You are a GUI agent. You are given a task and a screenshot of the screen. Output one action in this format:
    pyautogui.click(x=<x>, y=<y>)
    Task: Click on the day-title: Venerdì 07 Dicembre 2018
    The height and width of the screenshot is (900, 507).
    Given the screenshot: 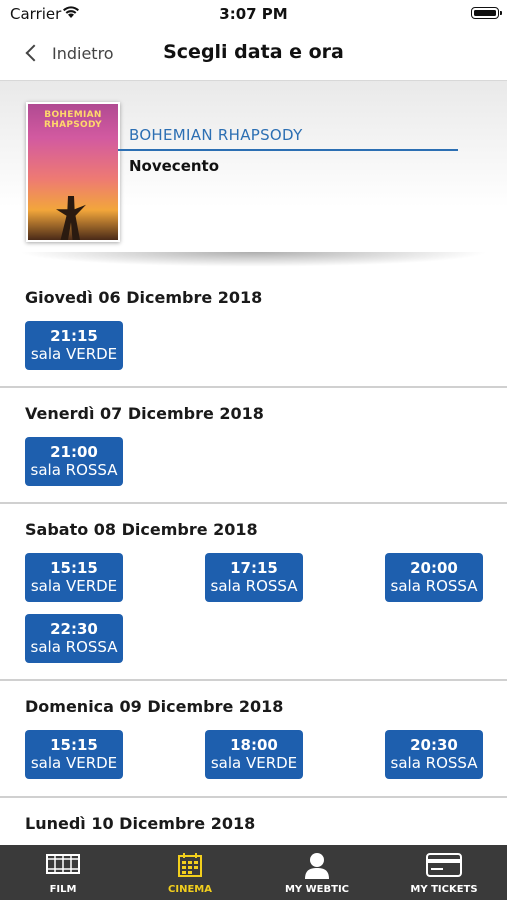 What is the action you would take?
    pyautogui.click(x=144, y=413)
    